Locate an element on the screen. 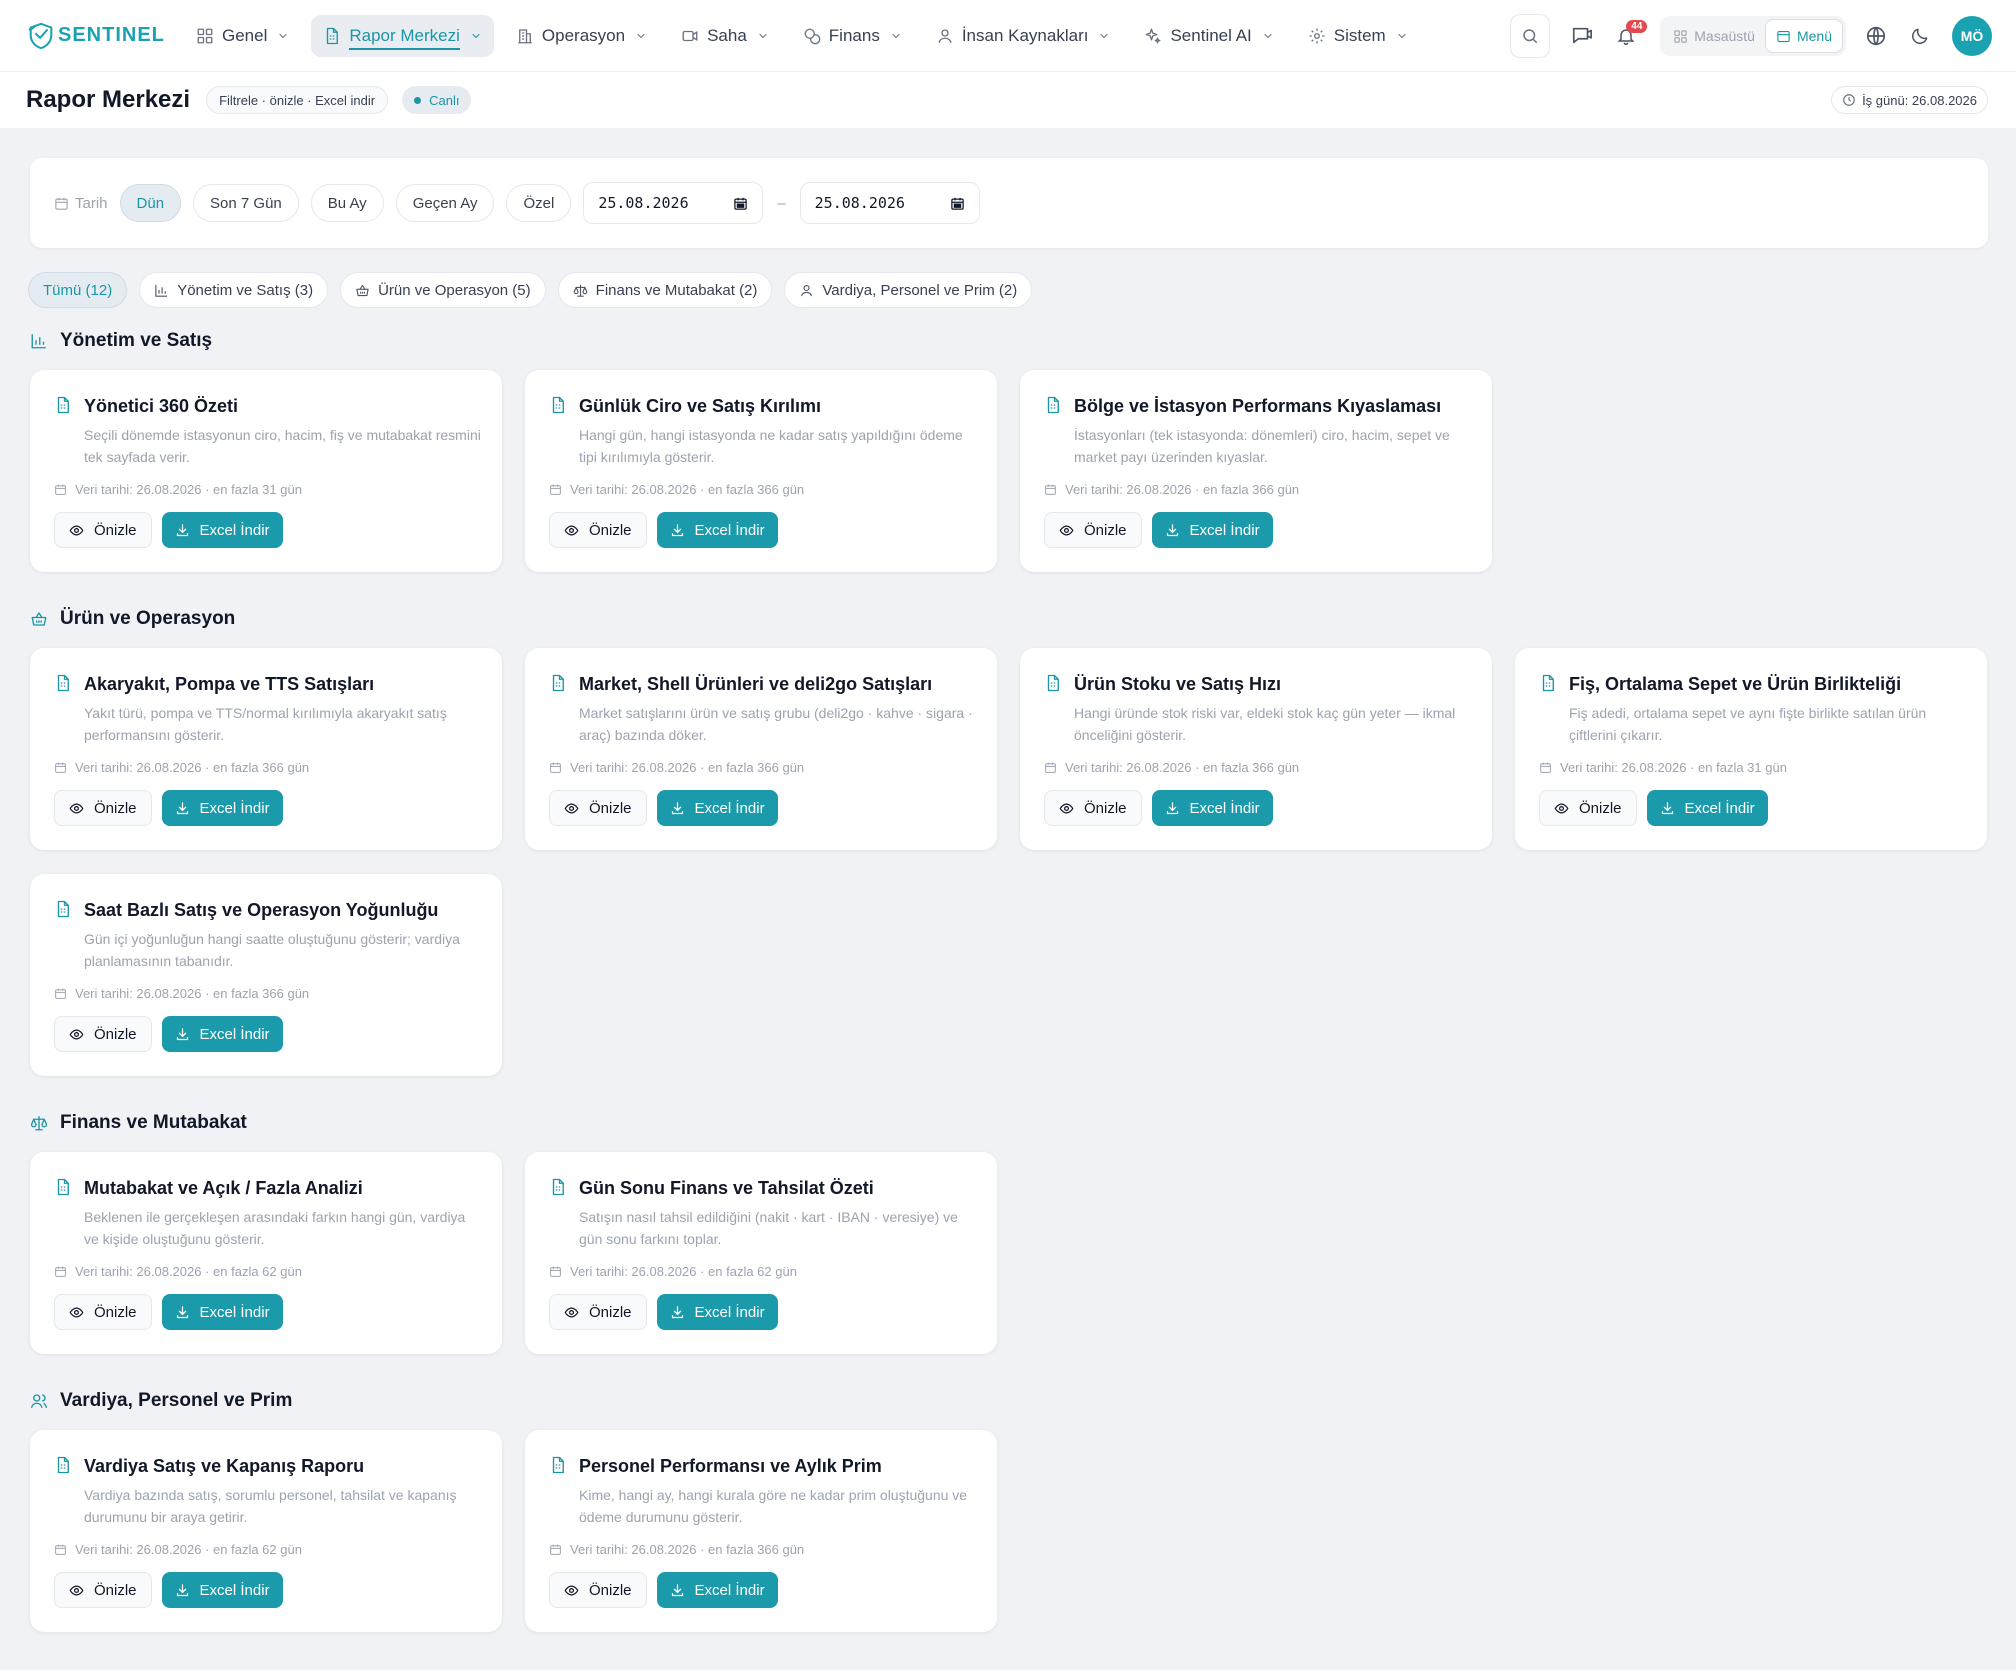 The image size is (2016, 1670). avatar: MÖ is located at coordinates (1972, 36).